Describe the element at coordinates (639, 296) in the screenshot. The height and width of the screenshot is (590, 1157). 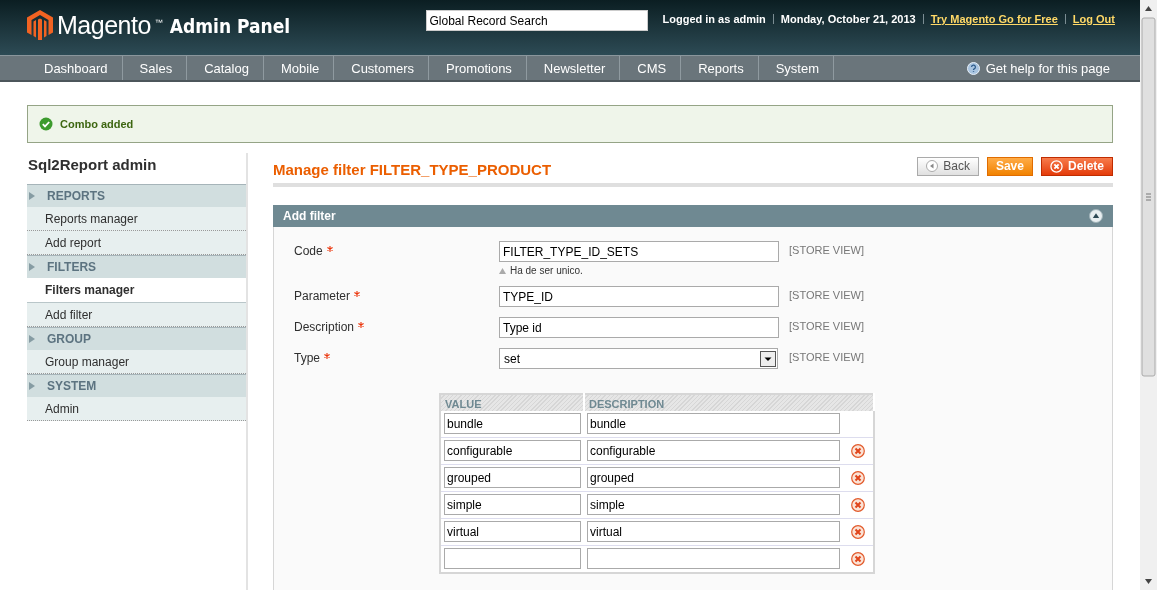
I see `text-field: TYPE_ID` at that location.